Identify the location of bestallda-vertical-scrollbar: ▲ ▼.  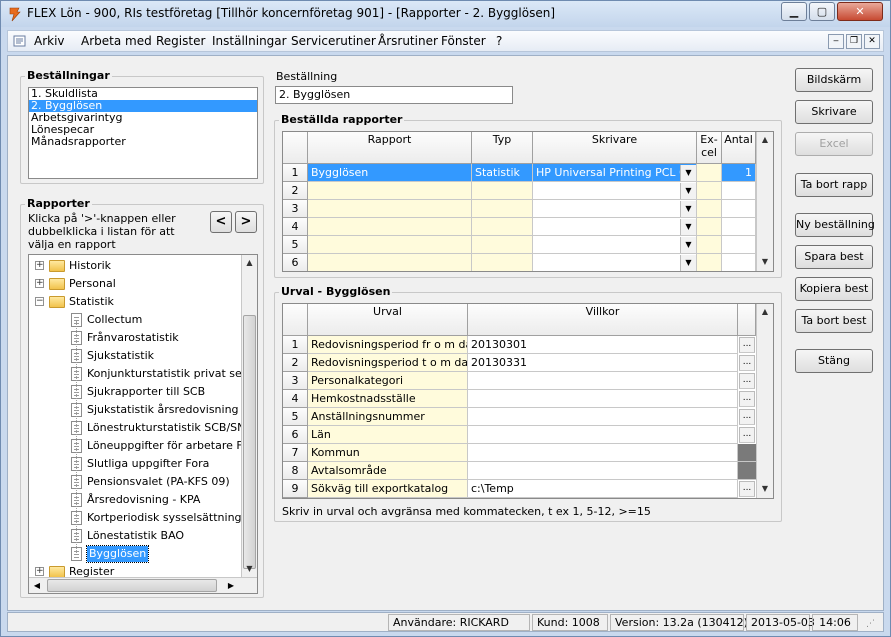
(764, 201).